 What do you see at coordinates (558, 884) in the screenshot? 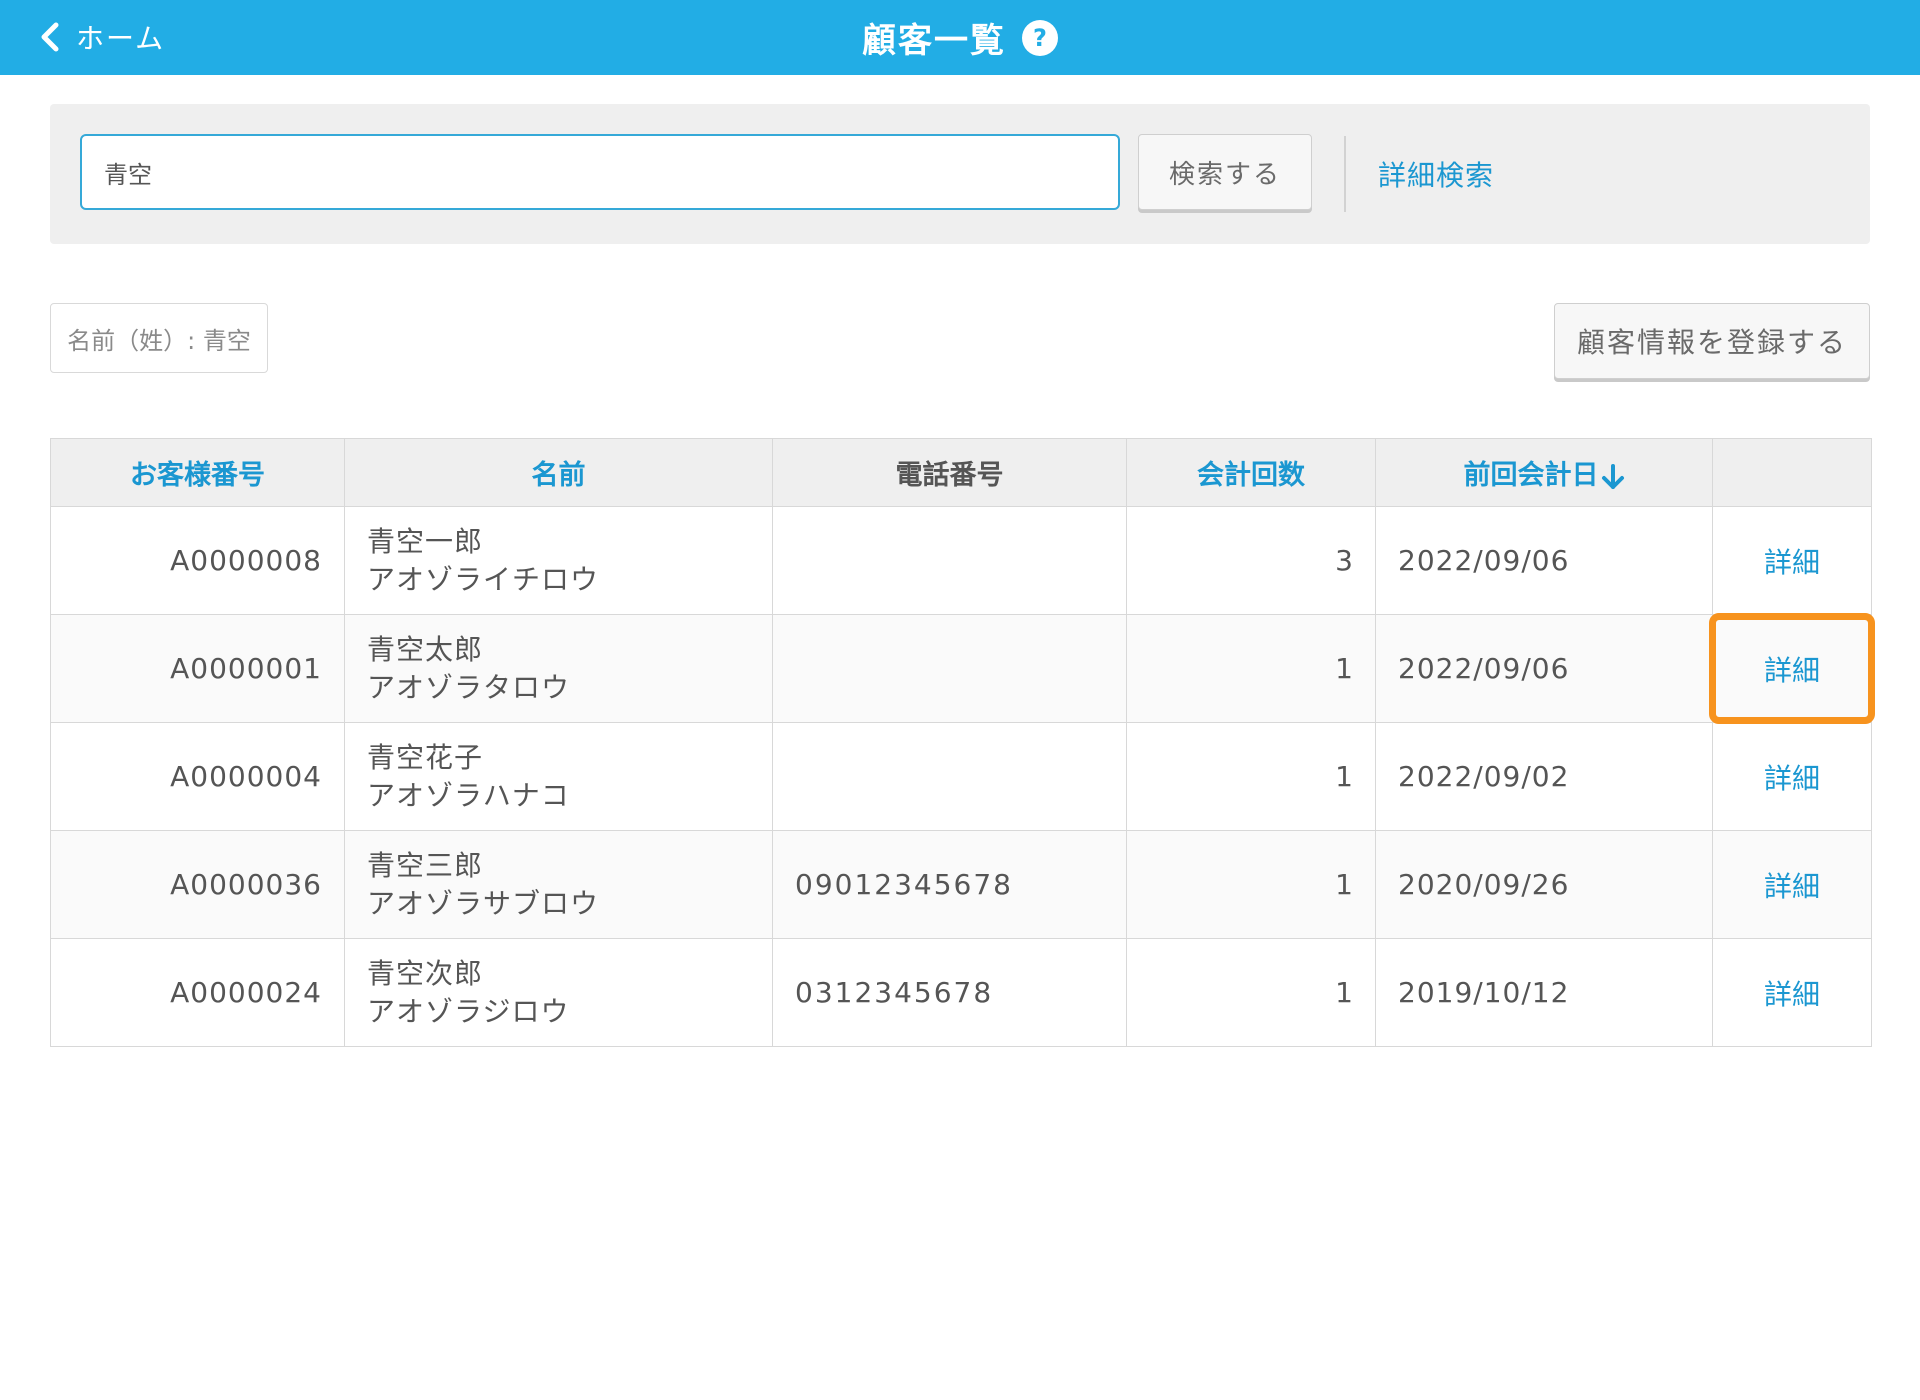
I see `customer-name-cell: 青空三郎アオゾラサブロウ` at bounding box center [558, 884].